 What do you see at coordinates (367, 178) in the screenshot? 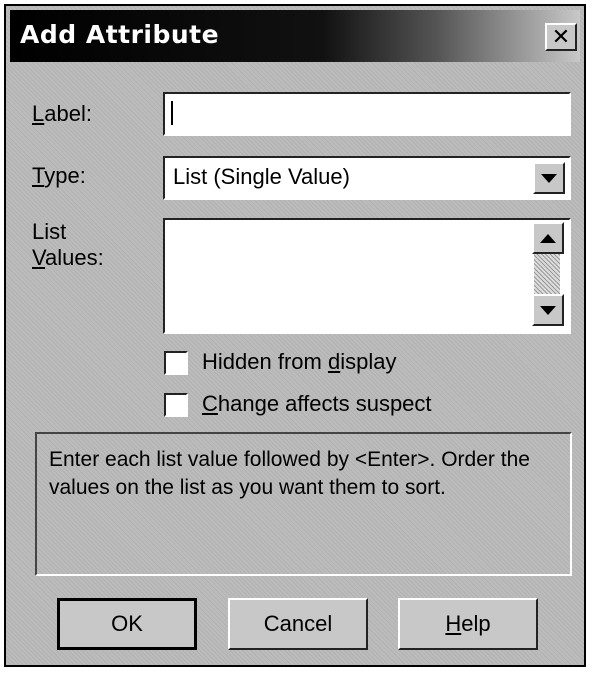
I see `type-select: List (Single Value)` at bounding box center [367, 178].